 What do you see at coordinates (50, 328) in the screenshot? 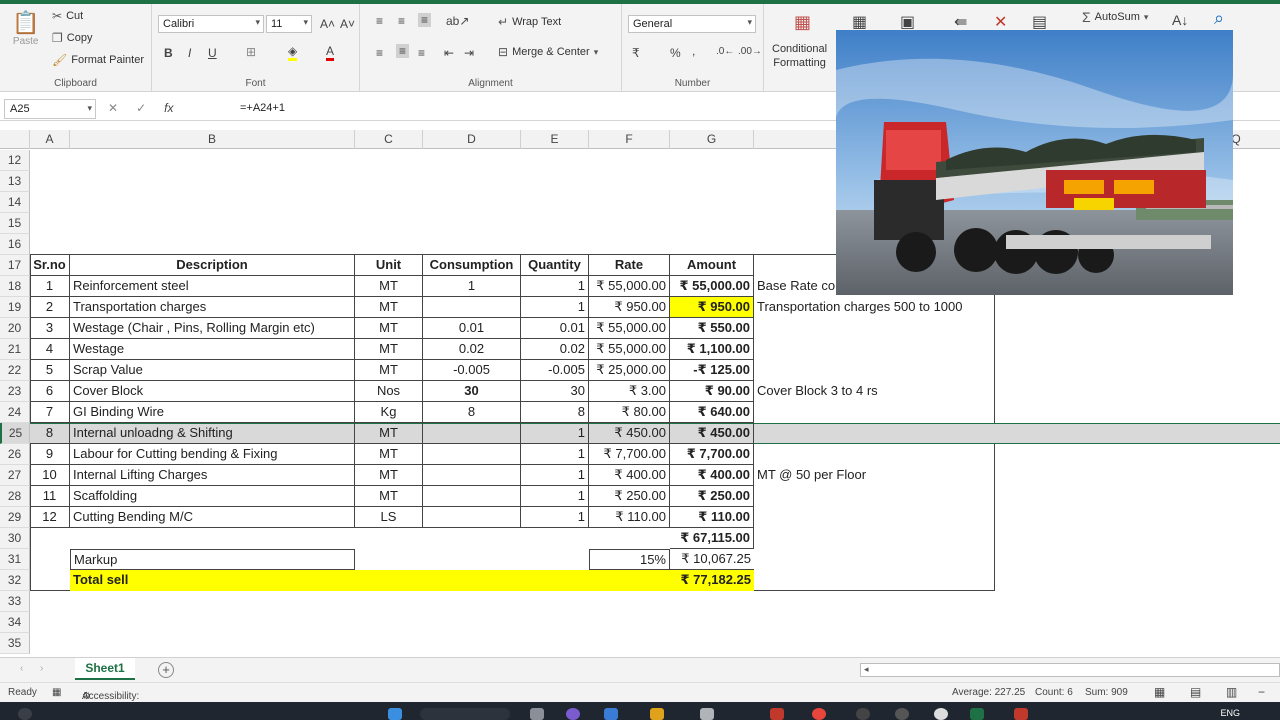
I see `cell-srno: 3` at bounding box center [50, 328].